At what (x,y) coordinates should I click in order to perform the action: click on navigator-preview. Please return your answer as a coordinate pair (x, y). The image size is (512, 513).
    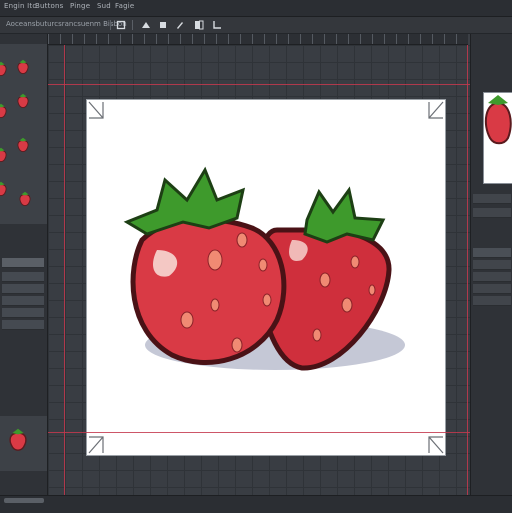
    Looking at the image, I should click on (497, 138).